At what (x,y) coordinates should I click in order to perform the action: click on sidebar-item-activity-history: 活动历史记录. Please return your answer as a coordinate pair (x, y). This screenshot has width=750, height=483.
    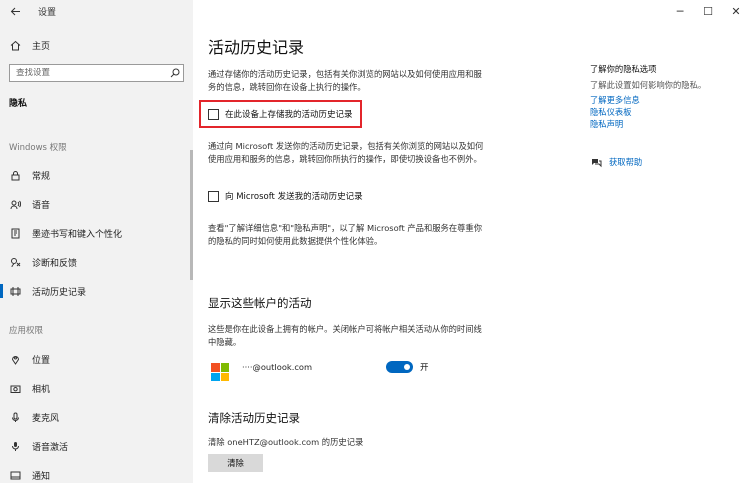
    Looking at the image, I should click on (96, 291).